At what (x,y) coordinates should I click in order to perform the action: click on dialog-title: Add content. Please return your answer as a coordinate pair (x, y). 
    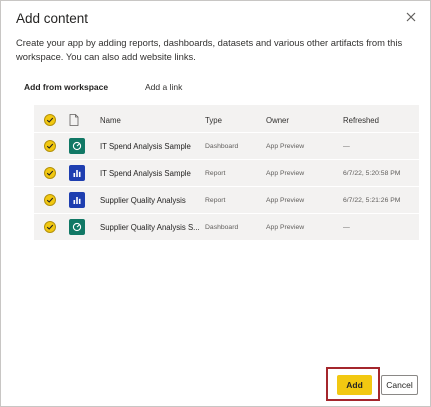
    Looking at the image, I should click on (52, 18).